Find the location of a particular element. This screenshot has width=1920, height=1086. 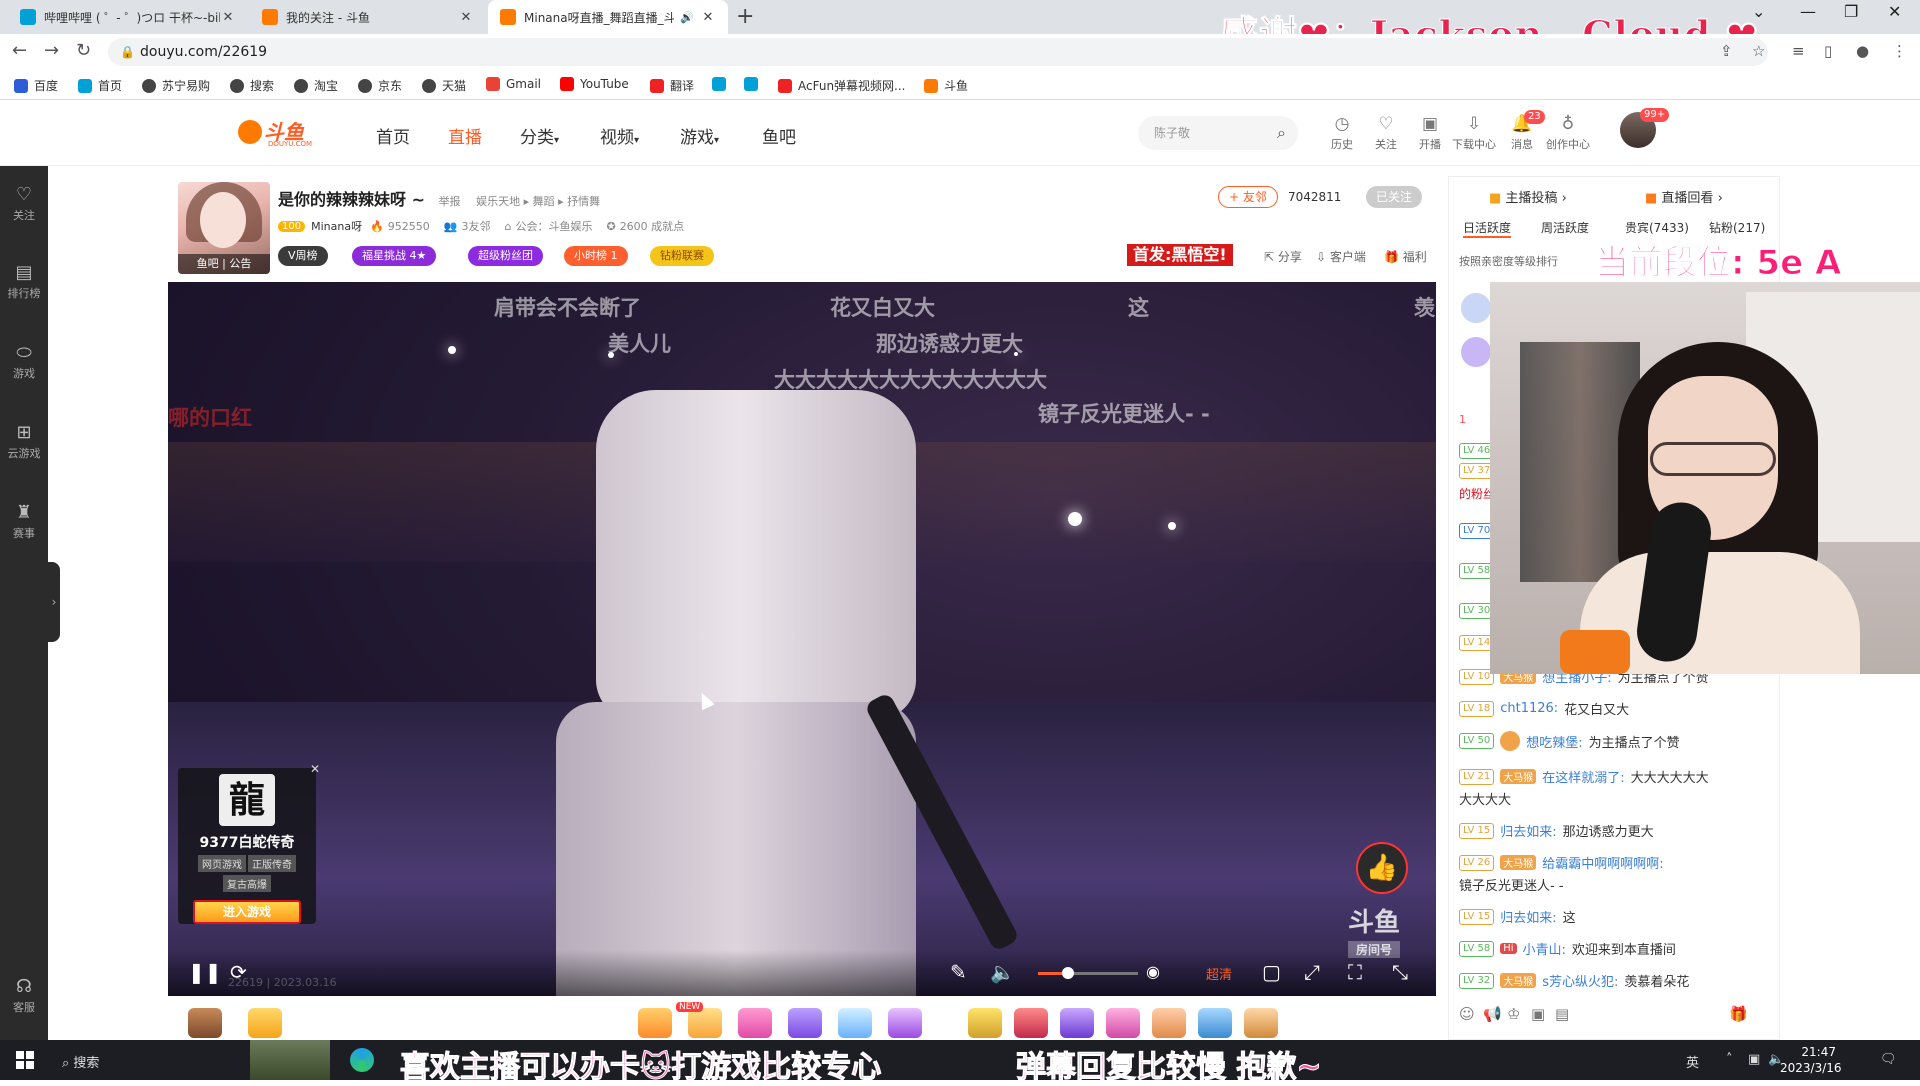

profile-icon: ● is located at coordinates (1862, 51).